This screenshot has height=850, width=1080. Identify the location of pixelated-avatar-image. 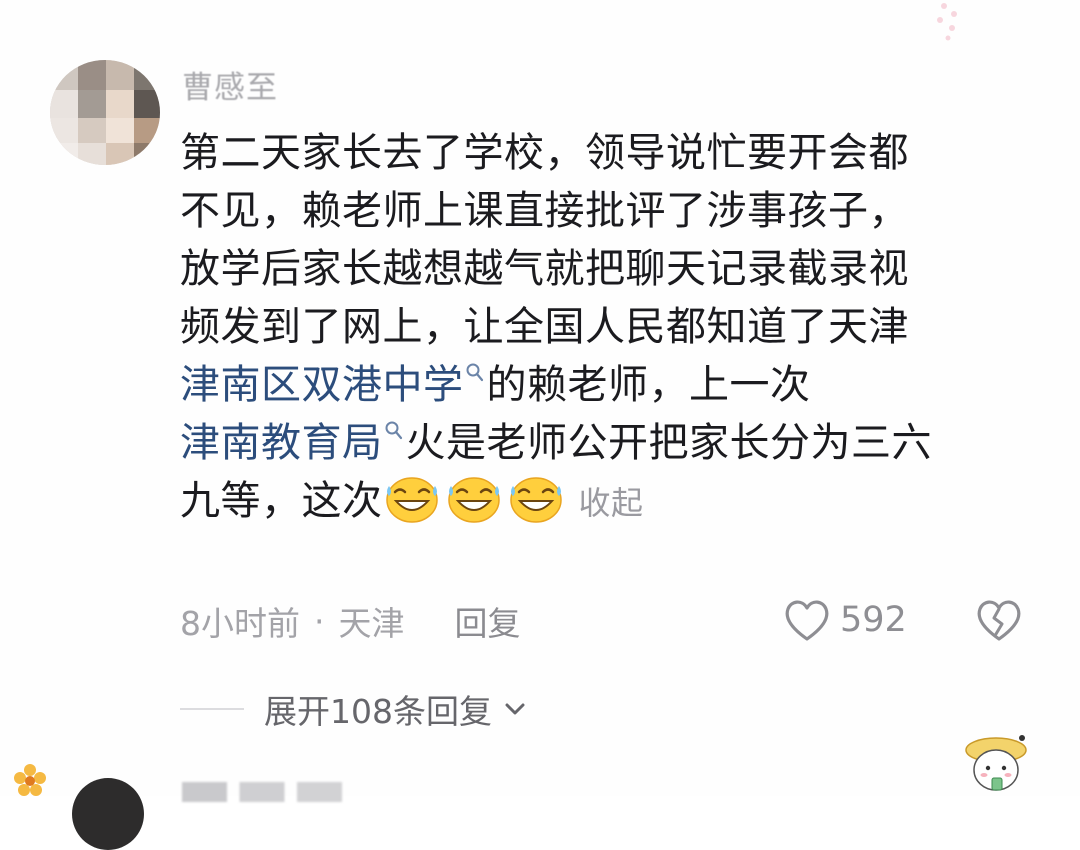
(105, 112).